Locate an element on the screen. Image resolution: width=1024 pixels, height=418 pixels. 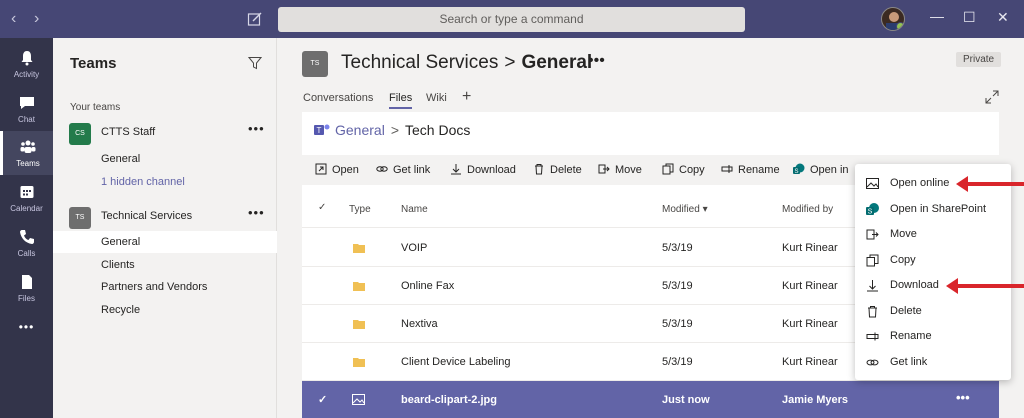
maximize-icon: ☐ is located at coordinates (969, 17).